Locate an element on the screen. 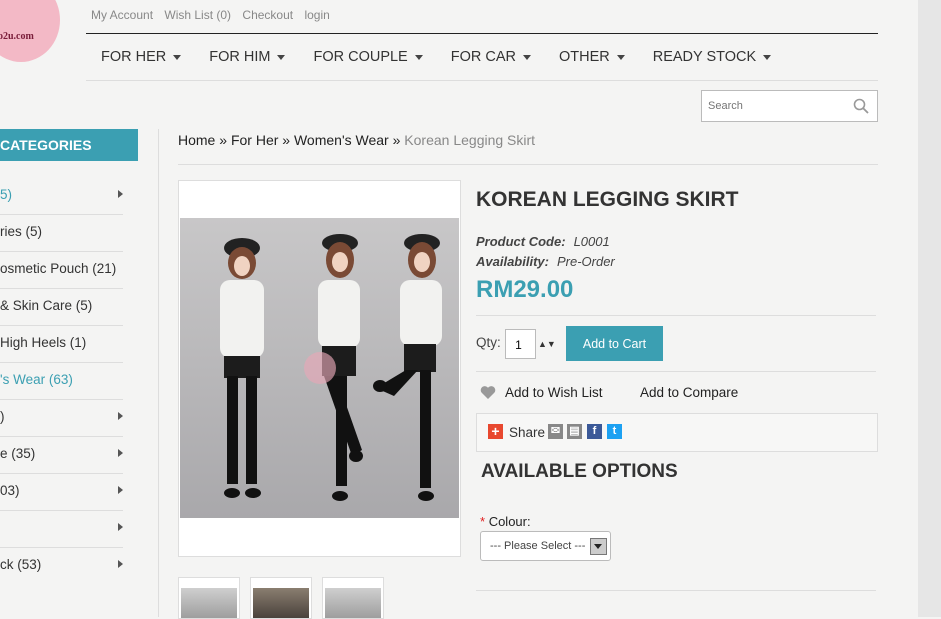 The image size is (941, 619). wish-list-link: Wish List (0) is located at coordinates (197, 15).